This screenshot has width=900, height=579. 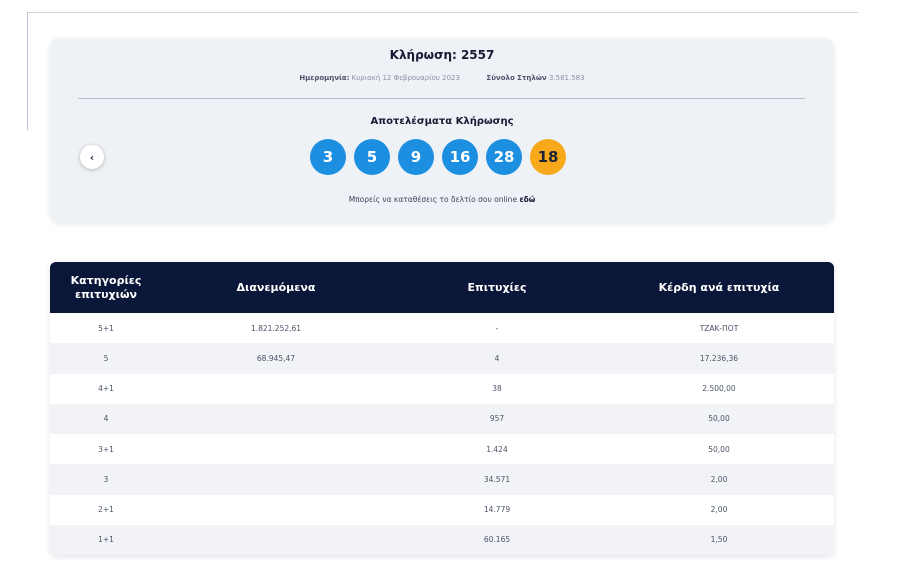 I want to click on table-row: 4+1 38 2.500,00, so click(x=442, y=388).